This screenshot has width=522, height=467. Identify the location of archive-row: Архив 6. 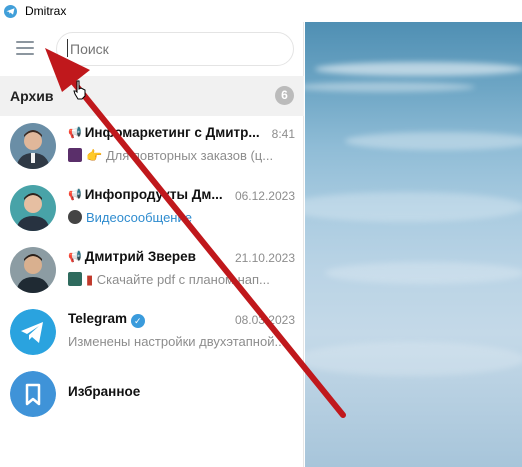
(152, 96).